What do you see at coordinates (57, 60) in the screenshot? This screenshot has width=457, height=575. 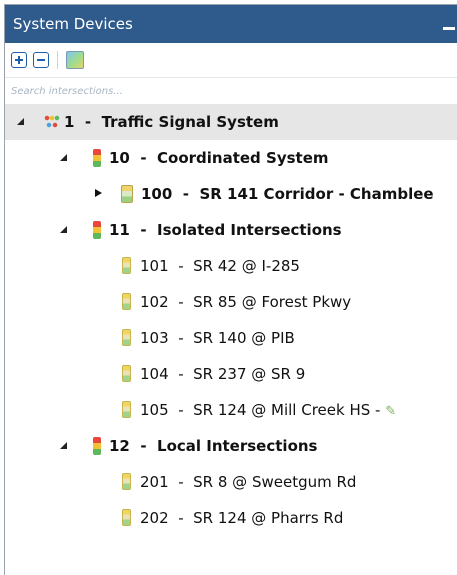 I see `toolbar-divider` at bounding box center [57, 60].